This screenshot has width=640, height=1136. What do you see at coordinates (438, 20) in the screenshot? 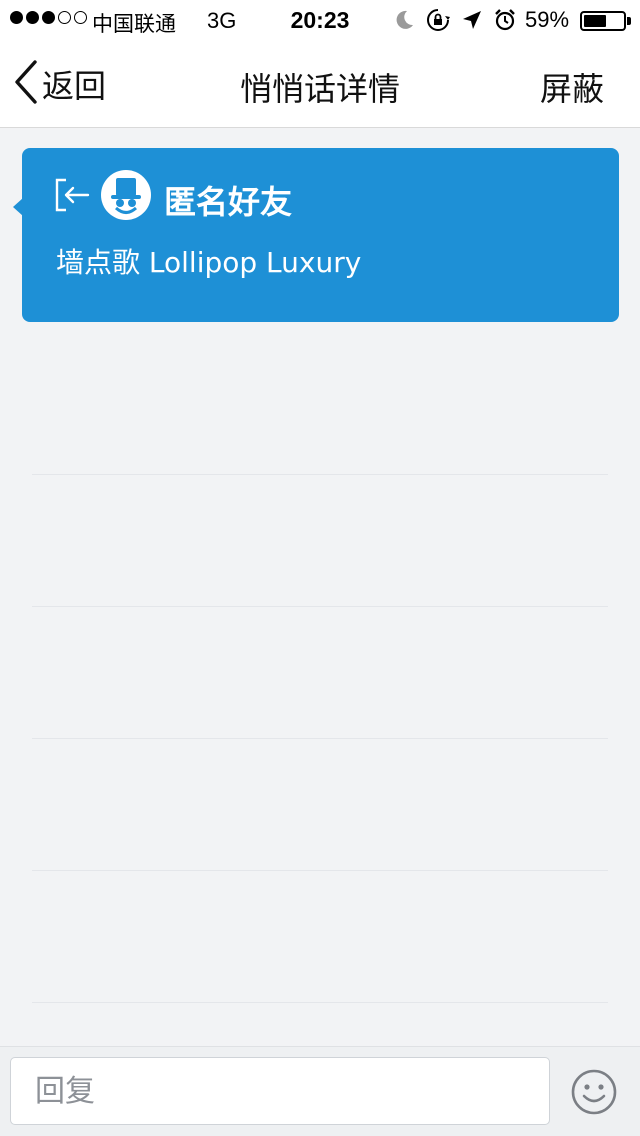
I see `rotation-lock-icon` at bounding box center [438, 20].